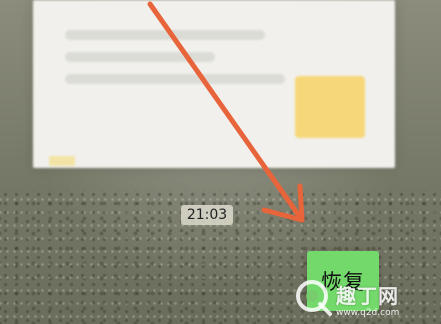  What do you see at coordinates (367, 296) in the screenshot?
I see `watermark-text: 趣丁网` at bounding box center [367, 296].